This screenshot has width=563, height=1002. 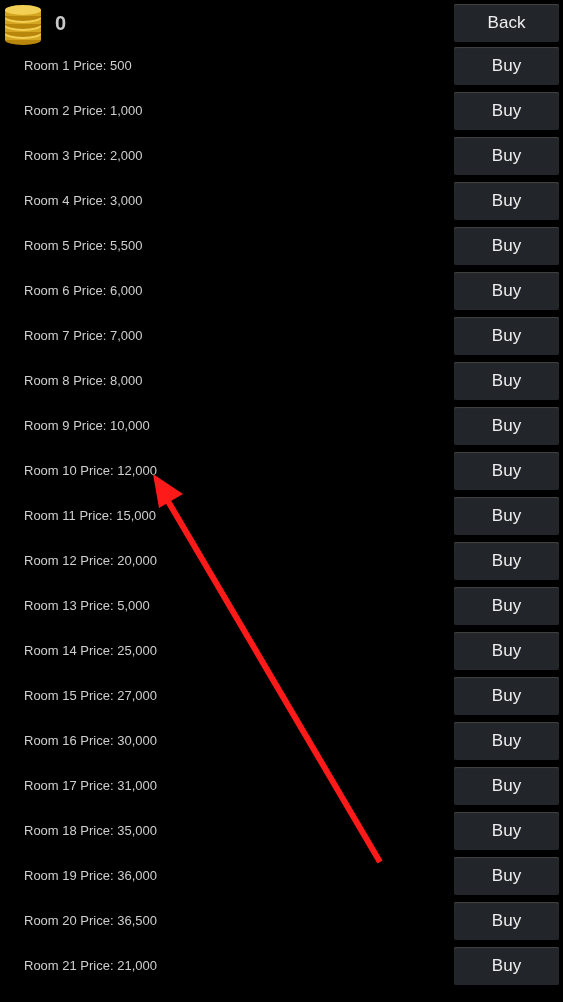 I want to click on room-price-label: Room 15 Price: 27,000, so click(x=90, y=696).